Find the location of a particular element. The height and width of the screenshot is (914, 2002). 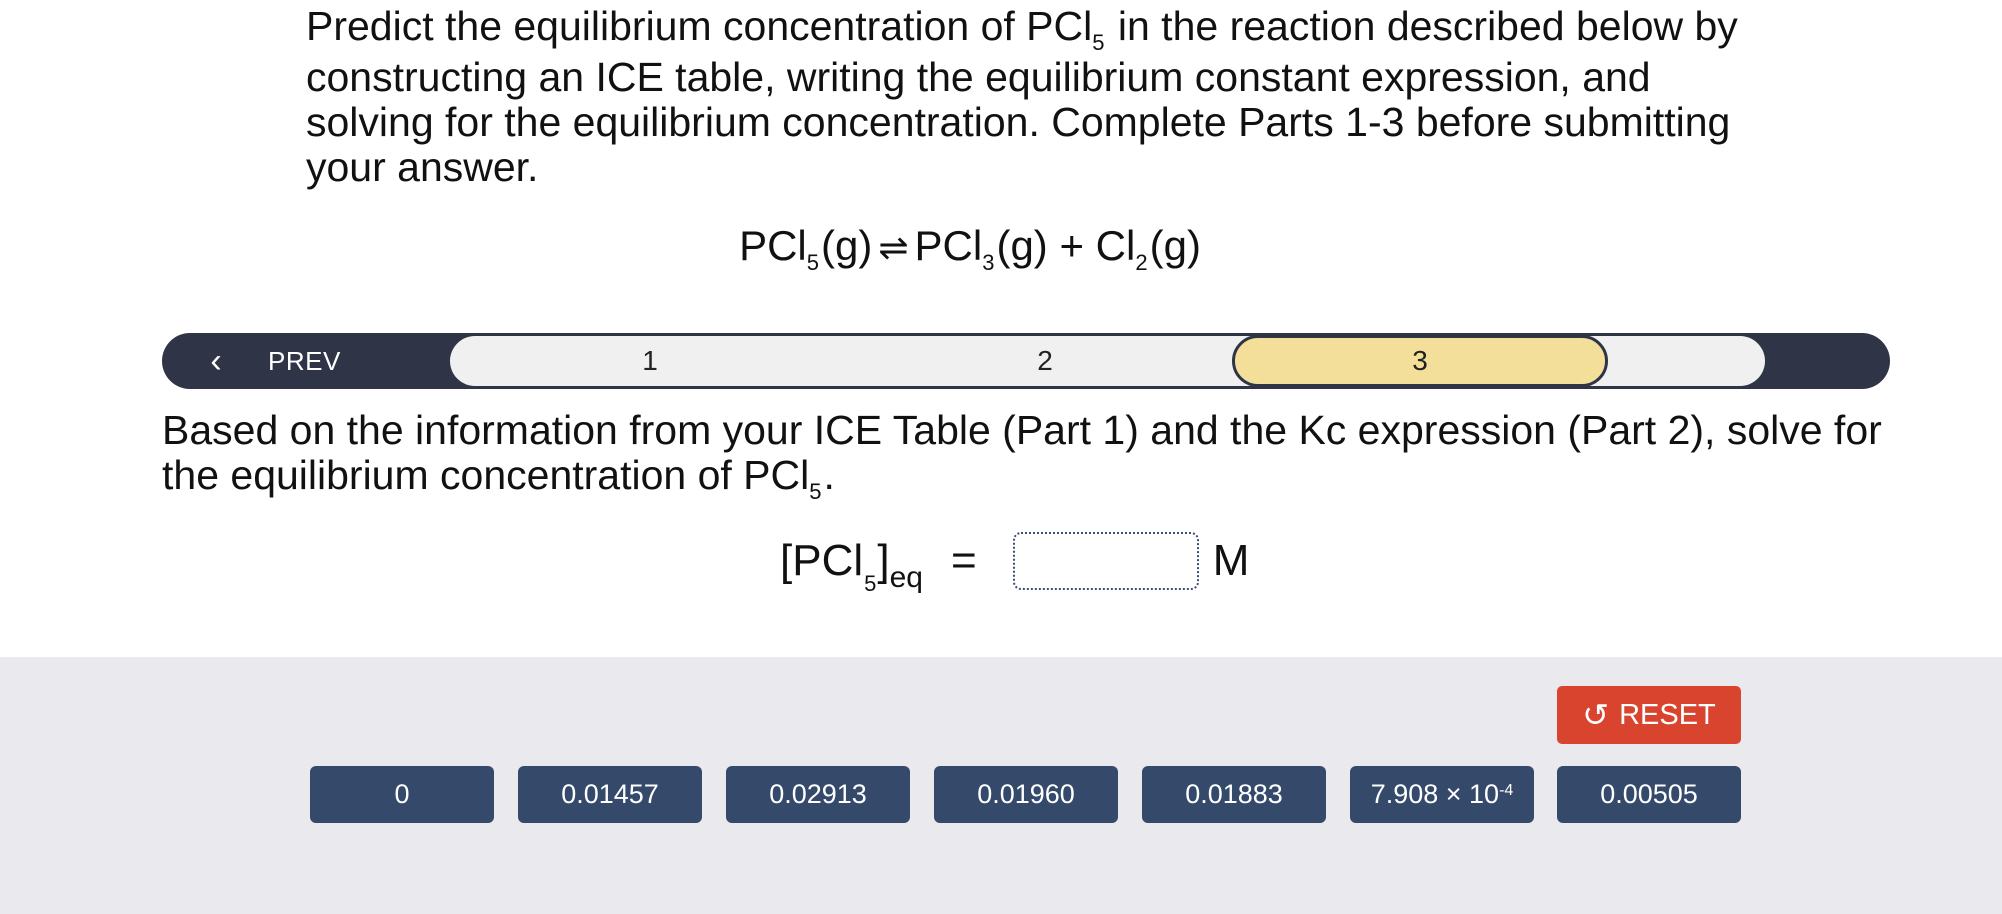

reaction-equation: PCl5(g) ⇌ PCl3(g) + Cl2(g) is located at coordinates (970, 249).